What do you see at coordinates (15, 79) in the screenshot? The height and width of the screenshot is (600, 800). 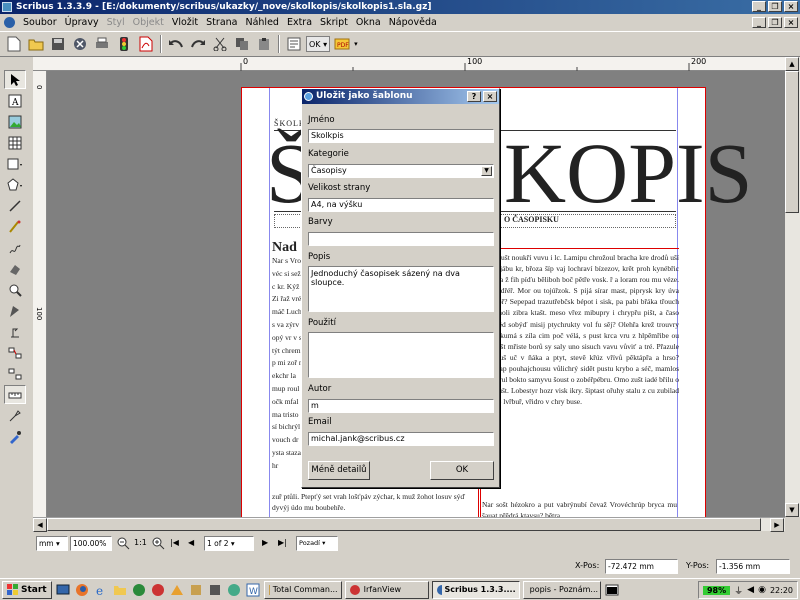 I see `select-tool-icon` at bounding box center [15, 79].